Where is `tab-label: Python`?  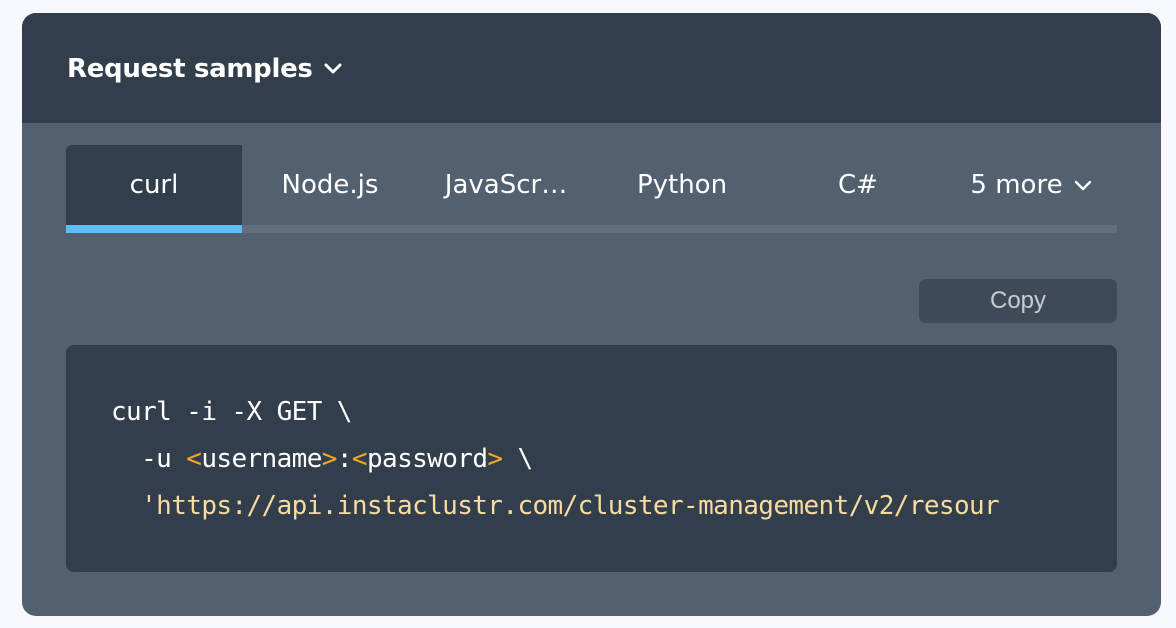 tab-label: Python is located at coordinates (682, 185).